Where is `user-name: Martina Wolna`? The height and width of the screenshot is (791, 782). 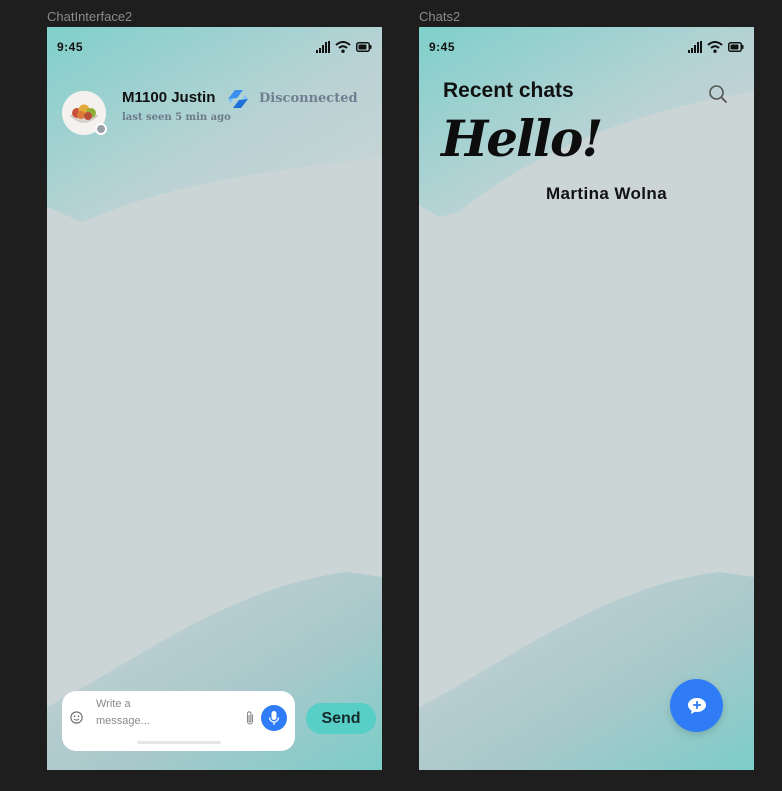 user-name: Martina Wolna is located at coordinates (607, 193).